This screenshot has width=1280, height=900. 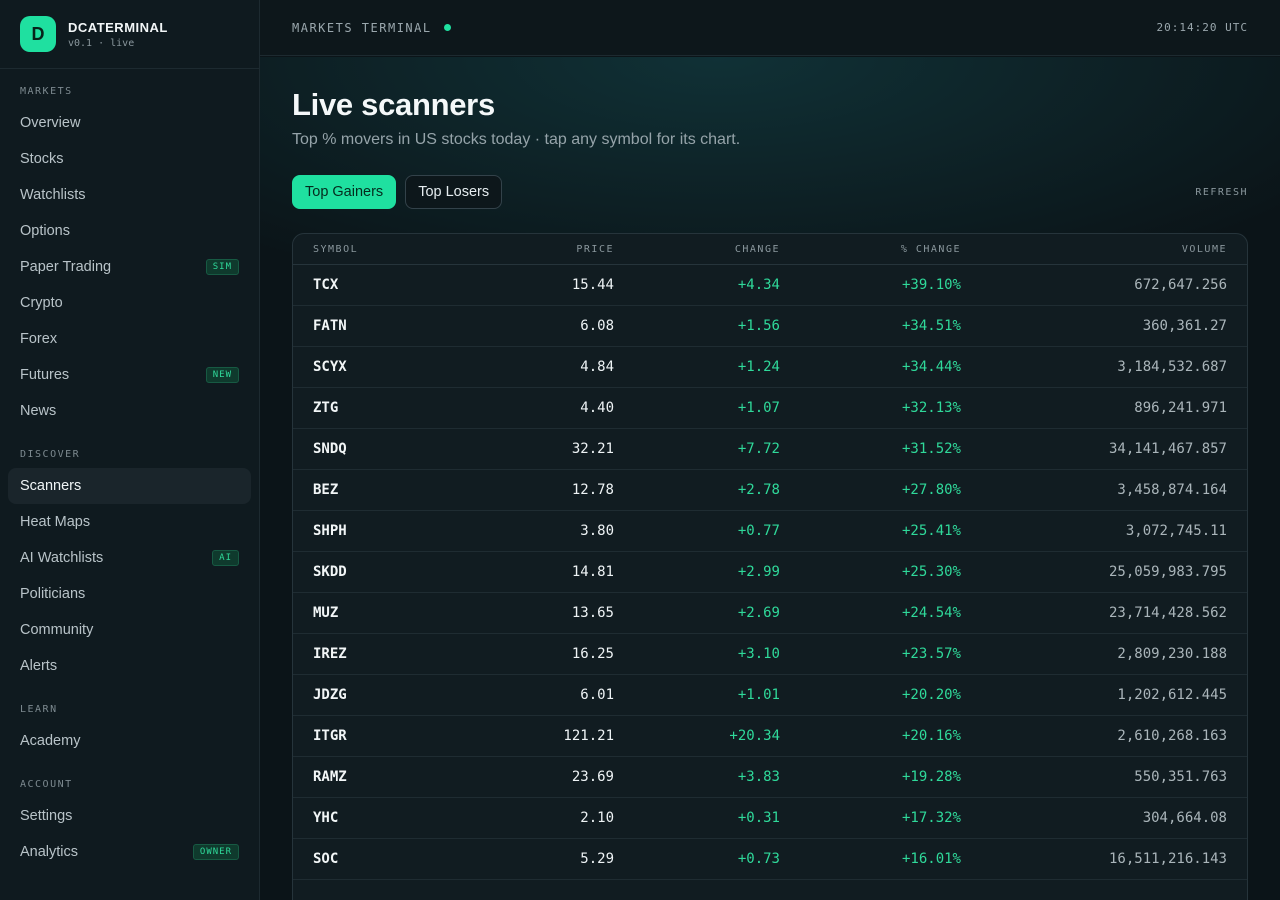 I want to click on column-header-pct-change: % CHANGE, so click(x=870, y=249).